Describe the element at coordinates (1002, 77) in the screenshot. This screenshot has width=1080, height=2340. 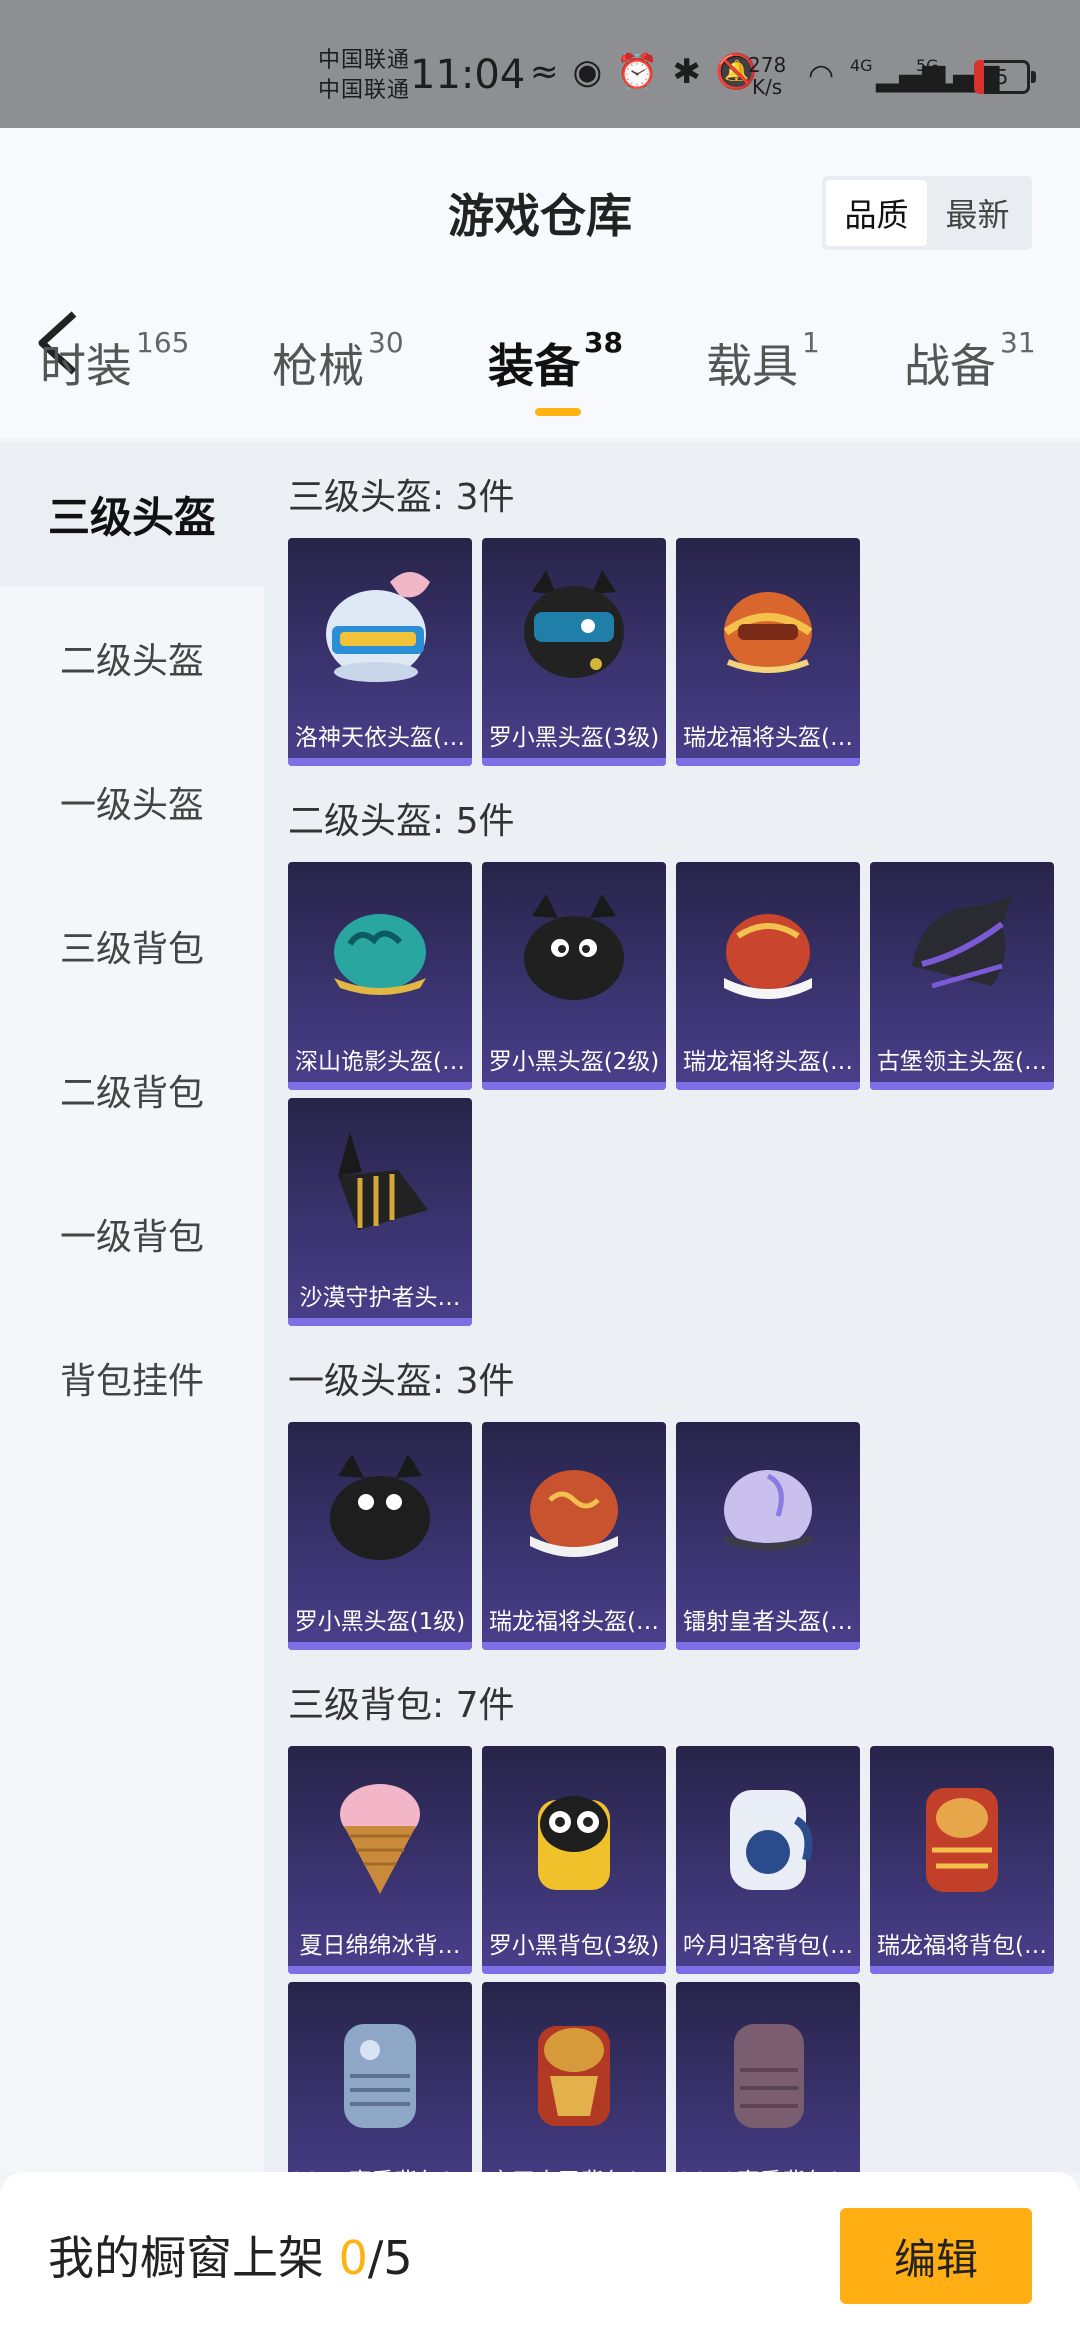
I see `battery-level: 5` at that location.